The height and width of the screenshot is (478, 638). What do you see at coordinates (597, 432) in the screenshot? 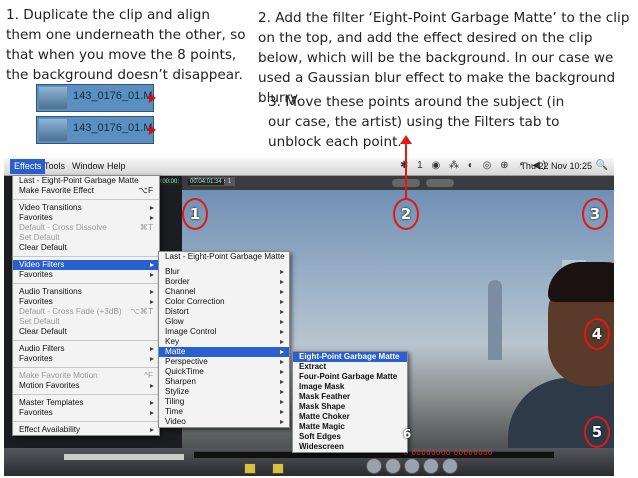
I see `point-marker-5: 5` at bounding box center [597, 432].